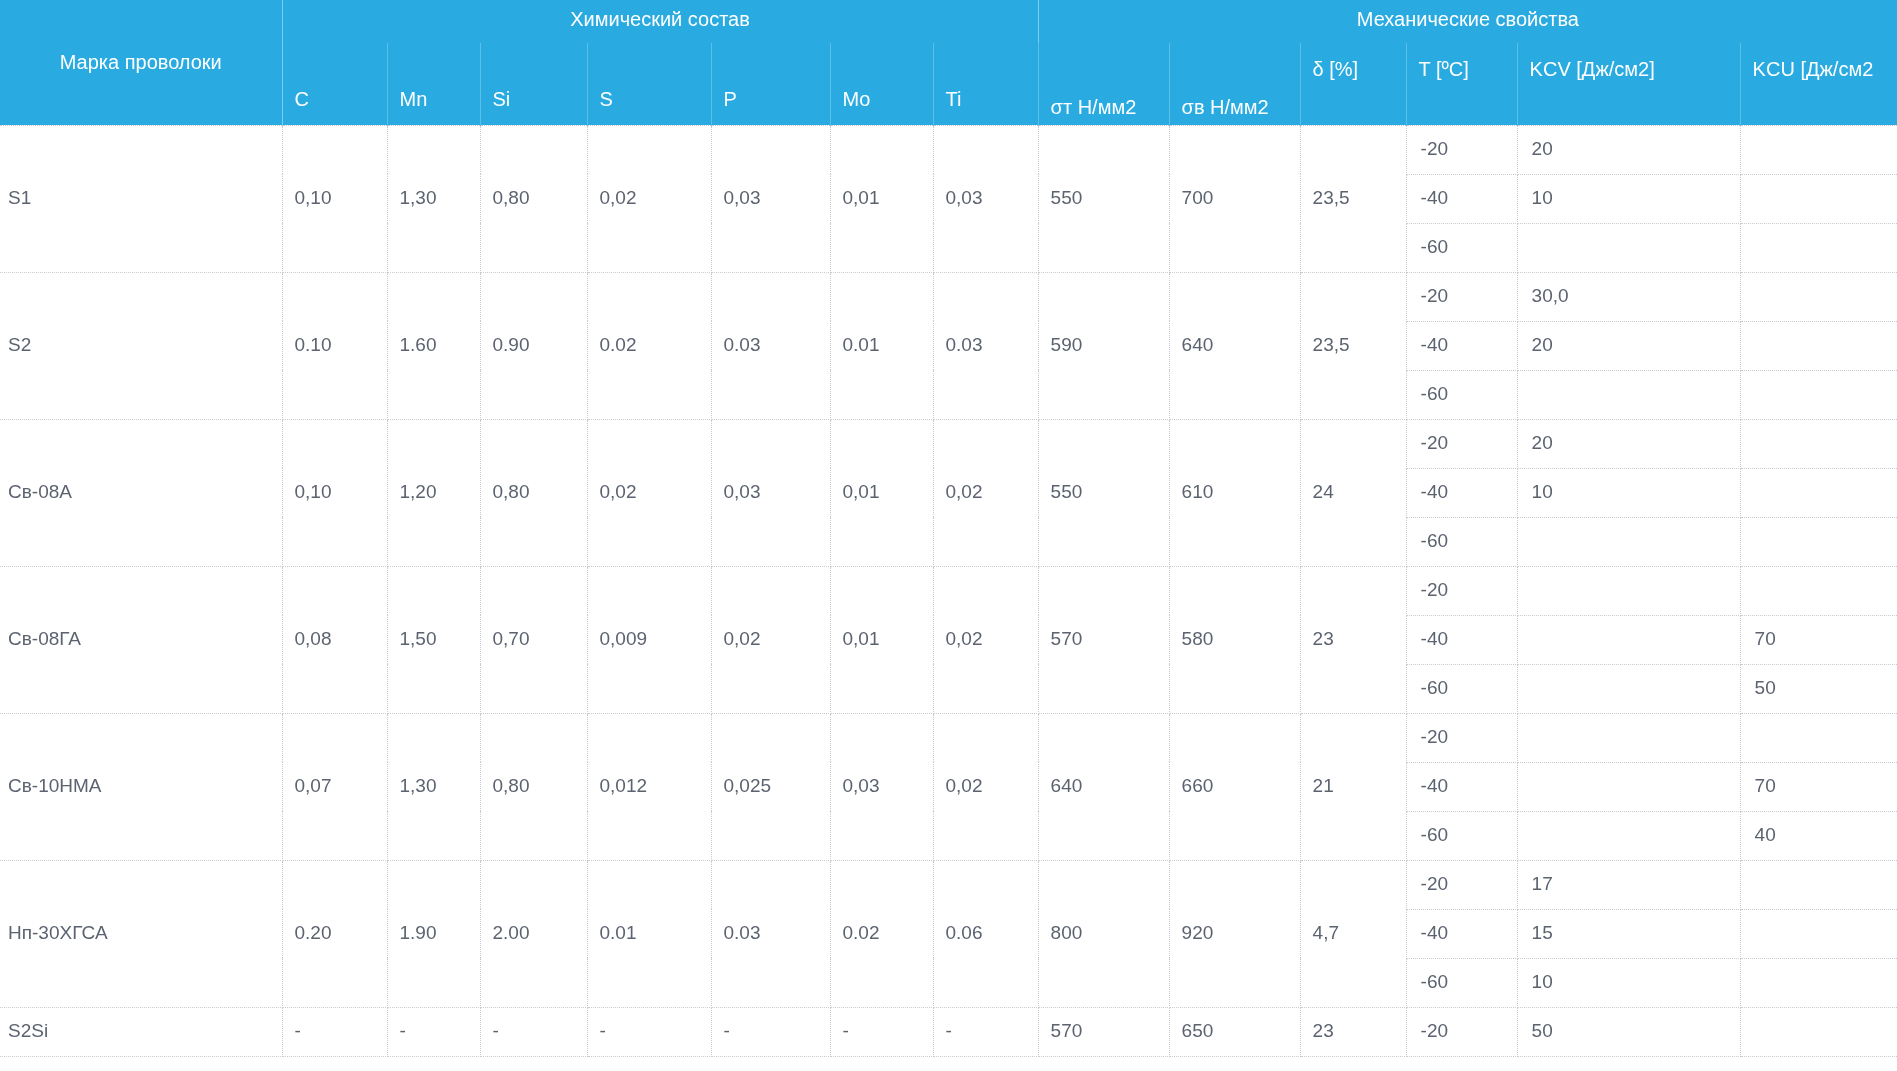  What do you see at coordinates (1104, 345) in the screenshot?
I see `table-cell: 590` at bounding box center [1104, 345].